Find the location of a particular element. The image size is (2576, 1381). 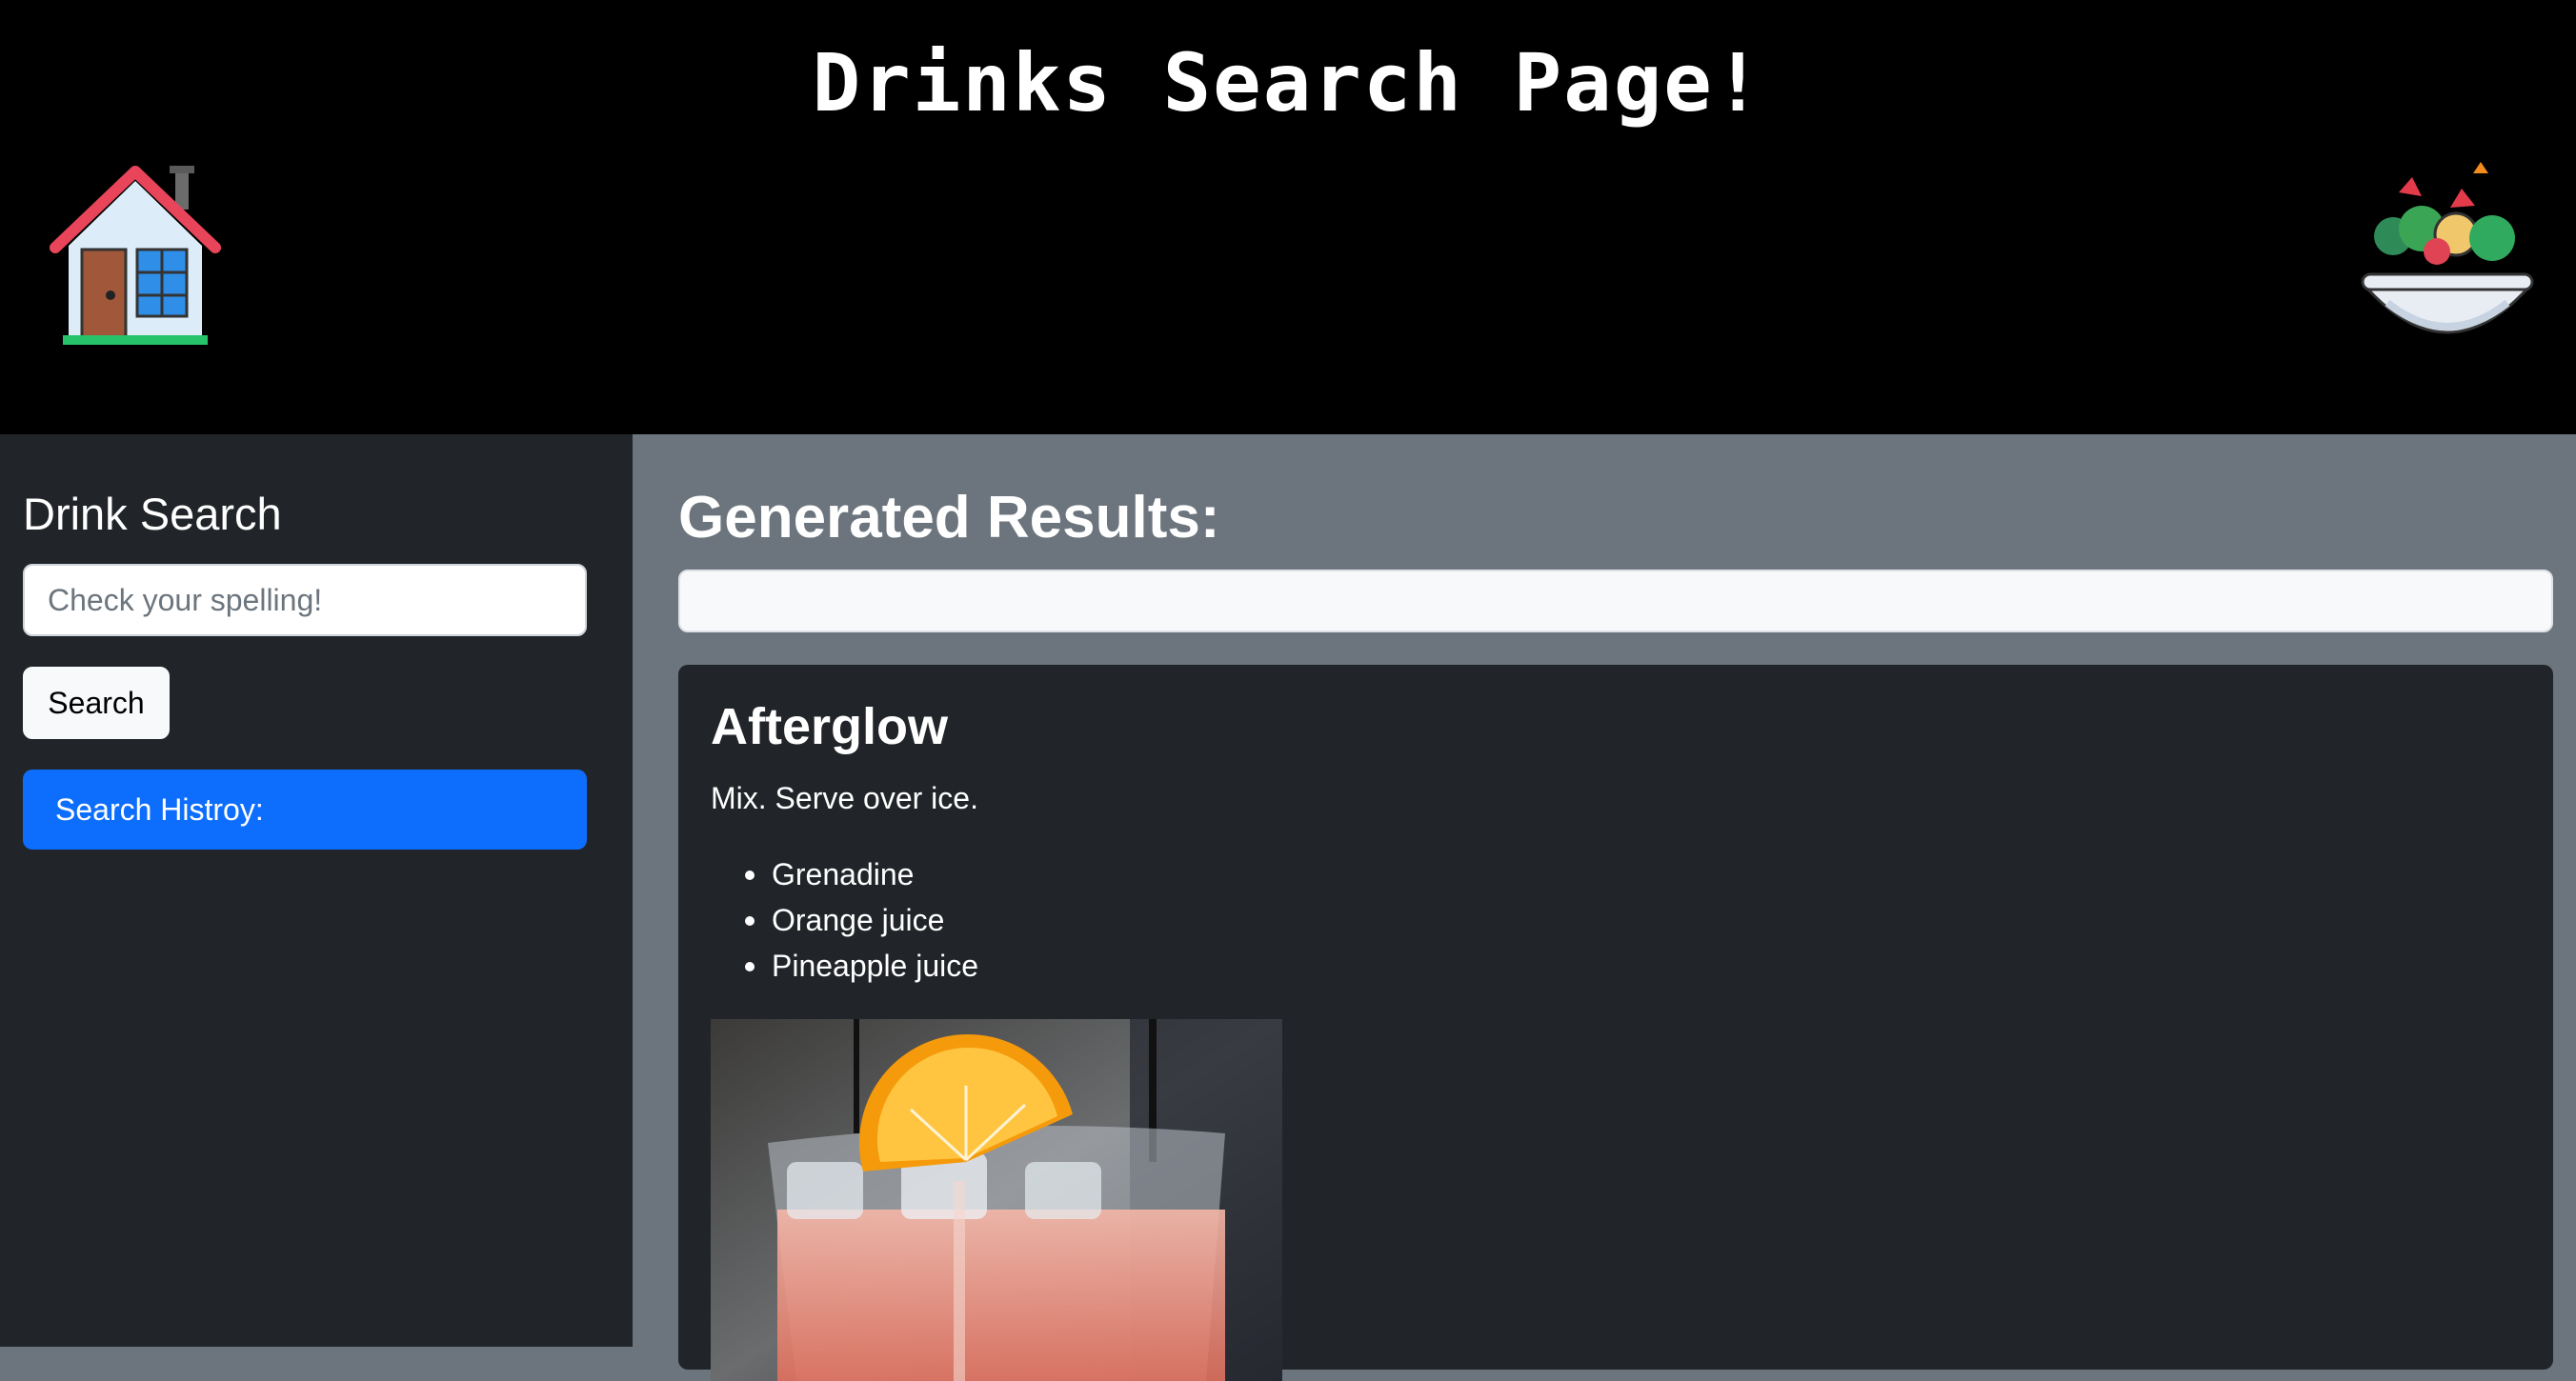

drink-photo is located at coordinates (996, 1200).